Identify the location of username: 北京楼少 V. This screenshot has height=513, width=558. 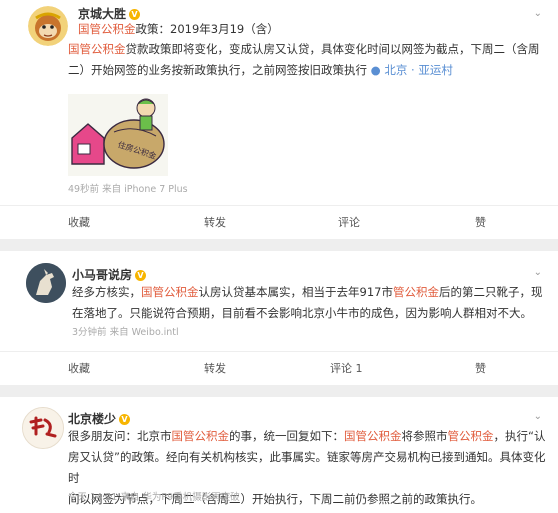
(99, 418).